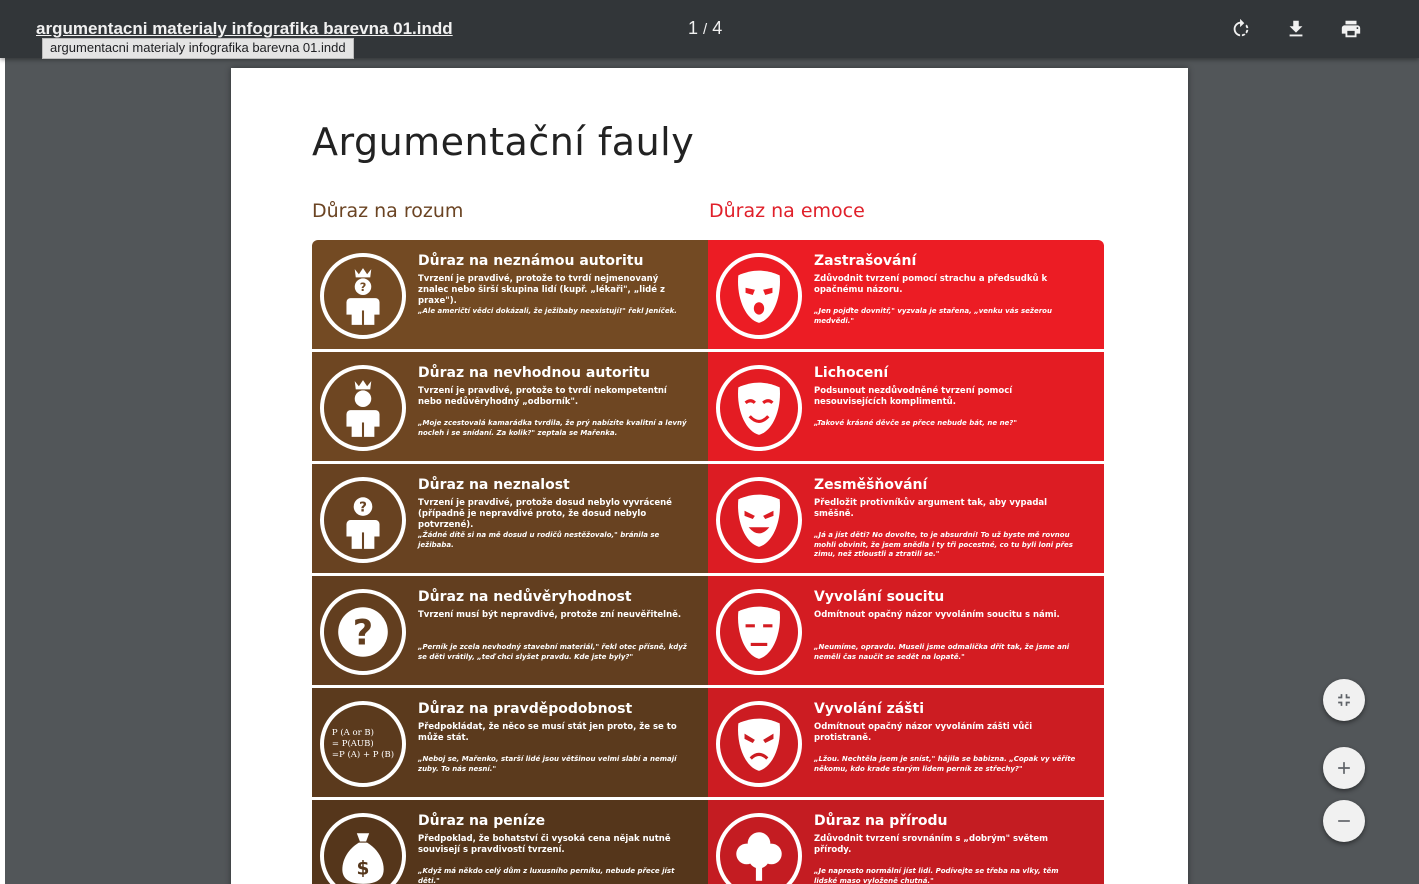  I want to click on scared-mask-icon, so click(759, 296).